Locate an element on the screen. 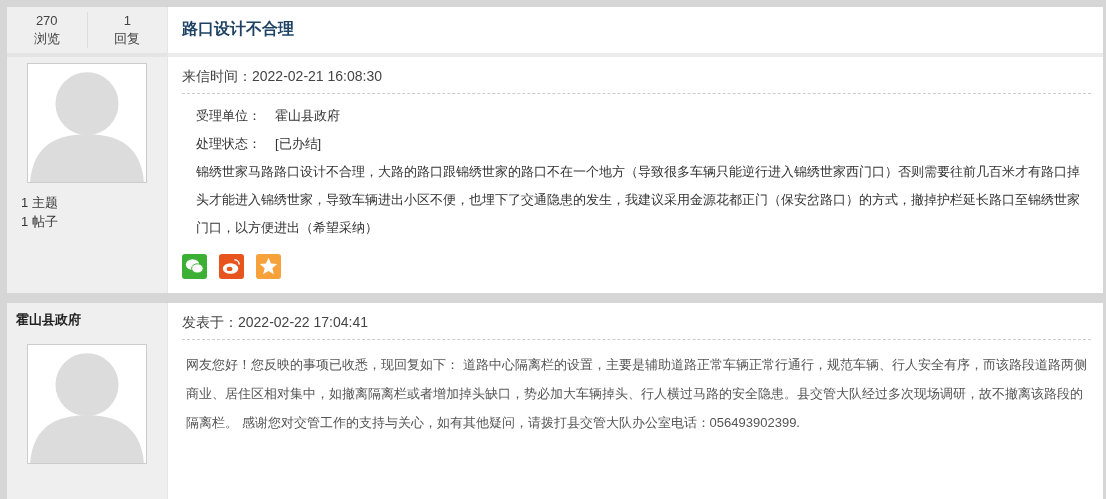 Image resolution: width=1106 pixels, height=499 pixels. message-text: 锦绣世家马路路口设计不合理，大路的路口跟锦绣世家的路口不在一个地方（导致很多车辆只能逆行进入锦绣世家西门口）否则需要往前几百米才有路口掉头才能进入锦绣世家，导致车辆进出小区不便，也埋下了交通隐患的发生，我建议采用金源花都正门（保安岔路口）的方式，撤掉护栏延长路口至锦绣世家门口，以方便进出（希望采纳） is located at coordinates (638, 200).